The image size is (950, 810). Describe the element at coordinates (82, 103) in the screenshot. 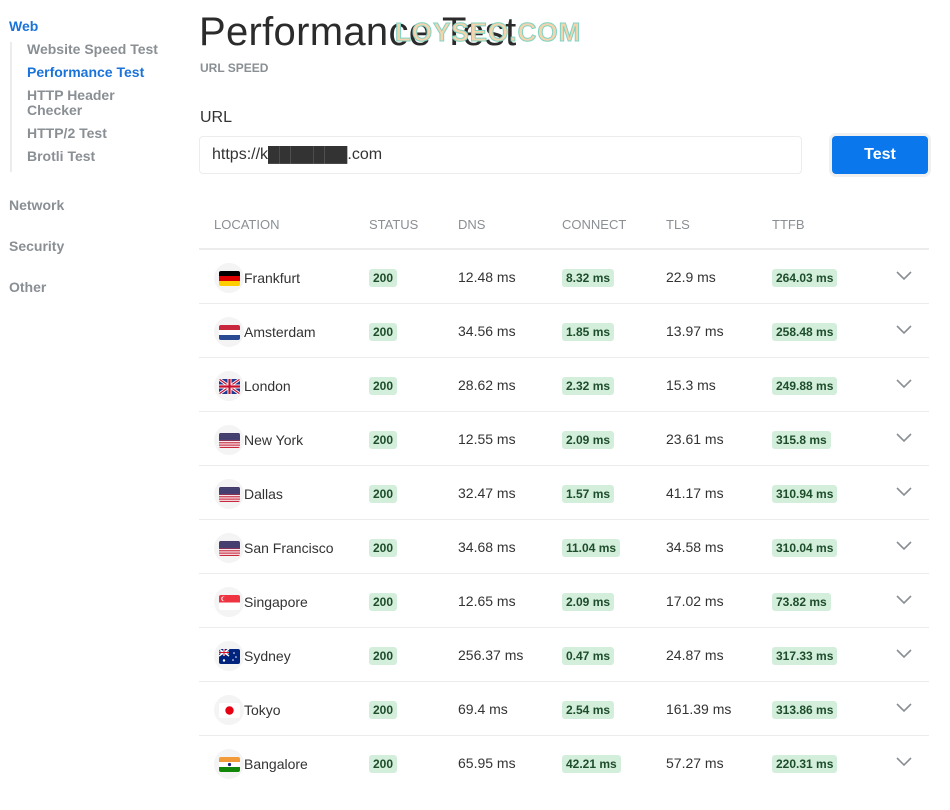

I see `sidebar-item-http-header-checker: HTTP Header Checker` at that location.